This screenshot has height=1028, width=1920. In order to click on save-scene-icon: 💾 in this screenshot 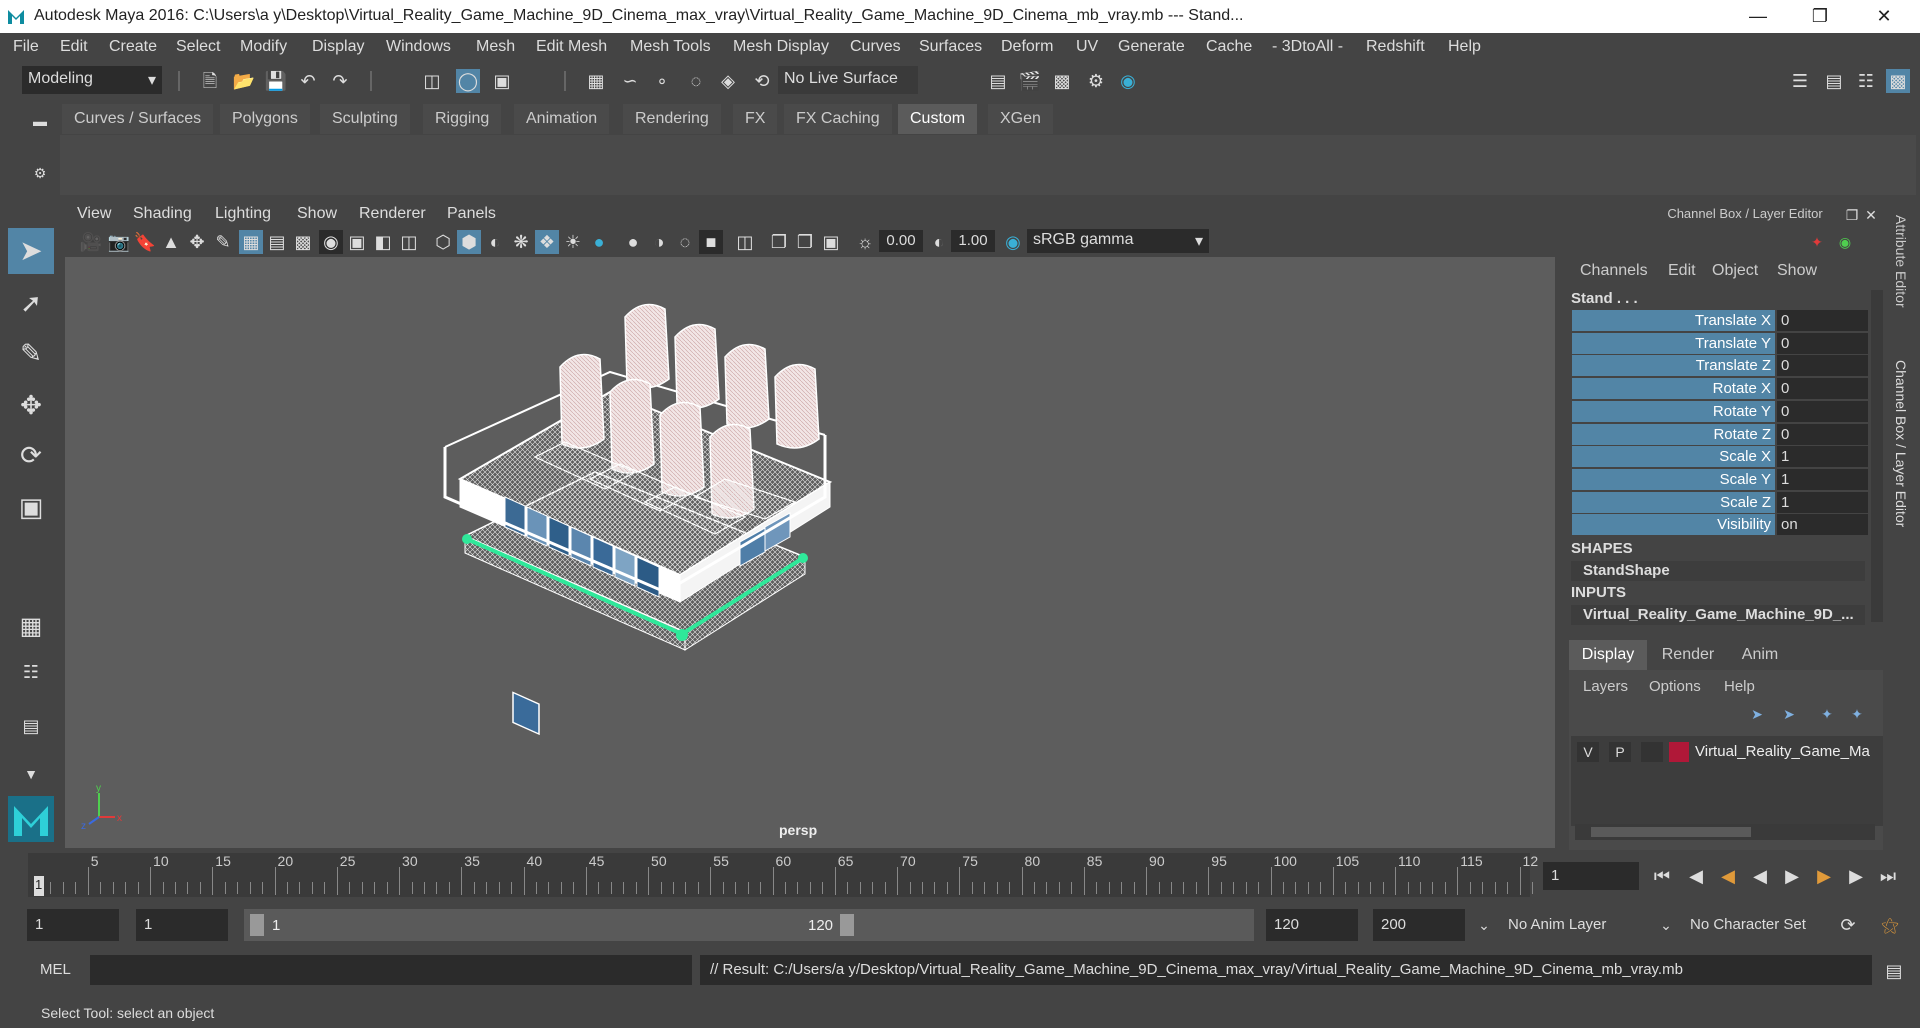, I will do `click(276, 81)`.